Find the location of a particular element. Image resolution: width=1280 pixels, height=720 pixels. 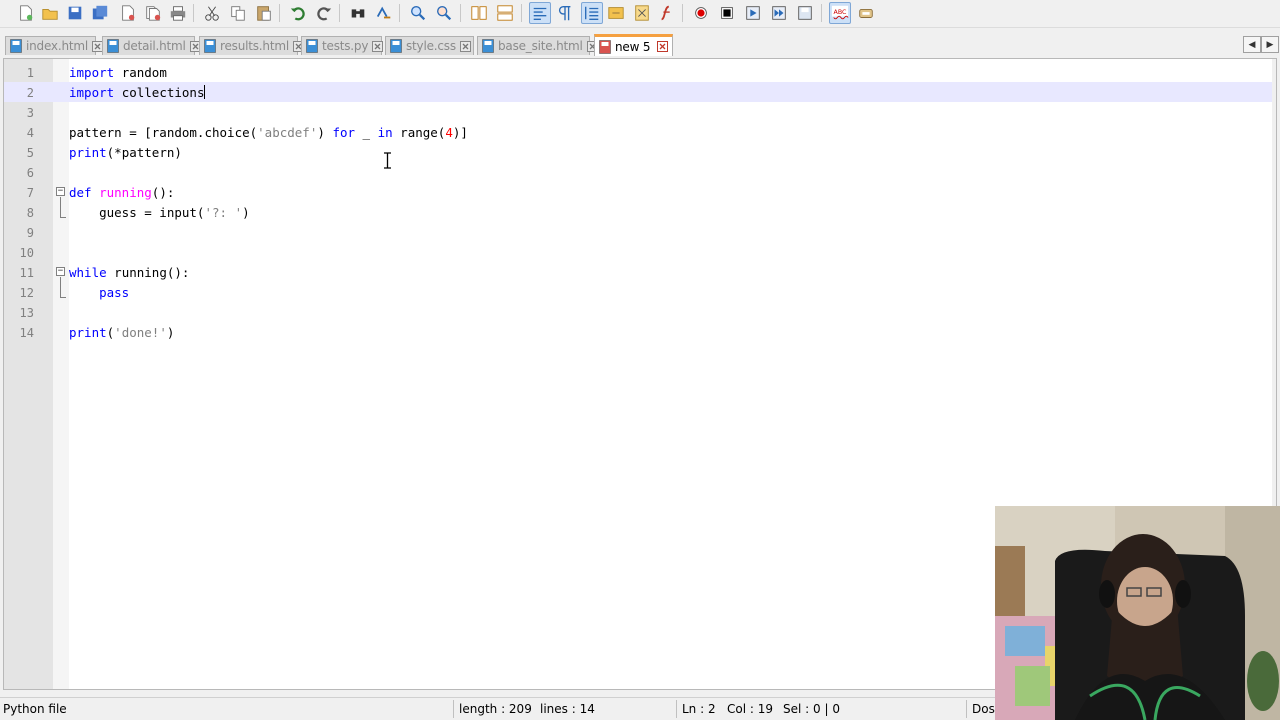

stop-macro-button is located at coordinates (727, 13).